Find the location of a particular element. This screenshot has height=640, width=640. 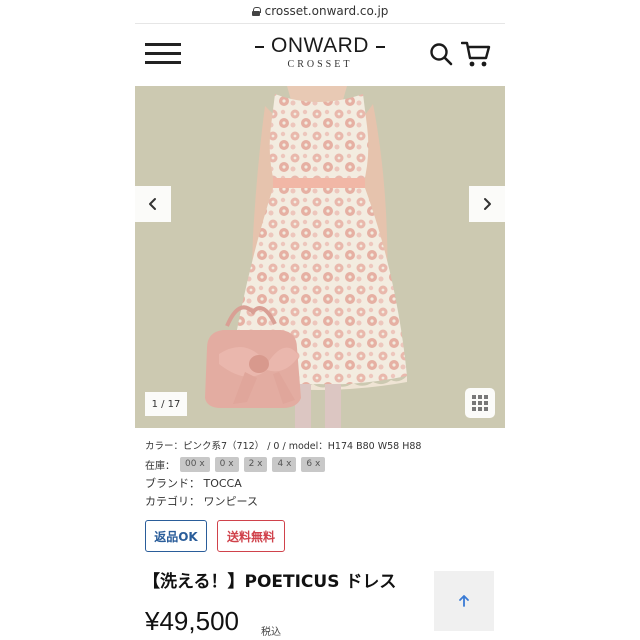

chevron-left-icon is located at coordinates (152, 204).